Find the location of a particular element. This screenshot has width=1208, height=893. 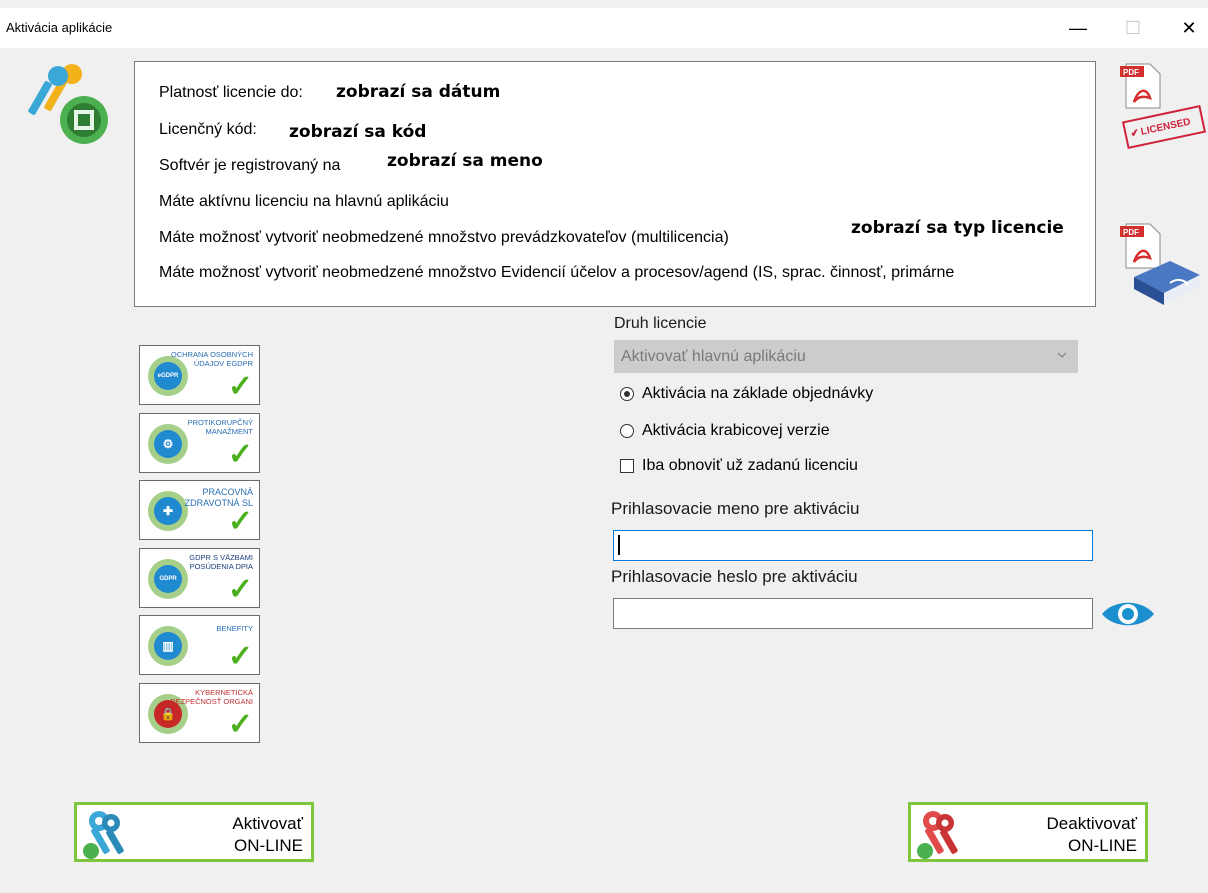

maximize-button: ☐ is located at coordinates (1133, 28).